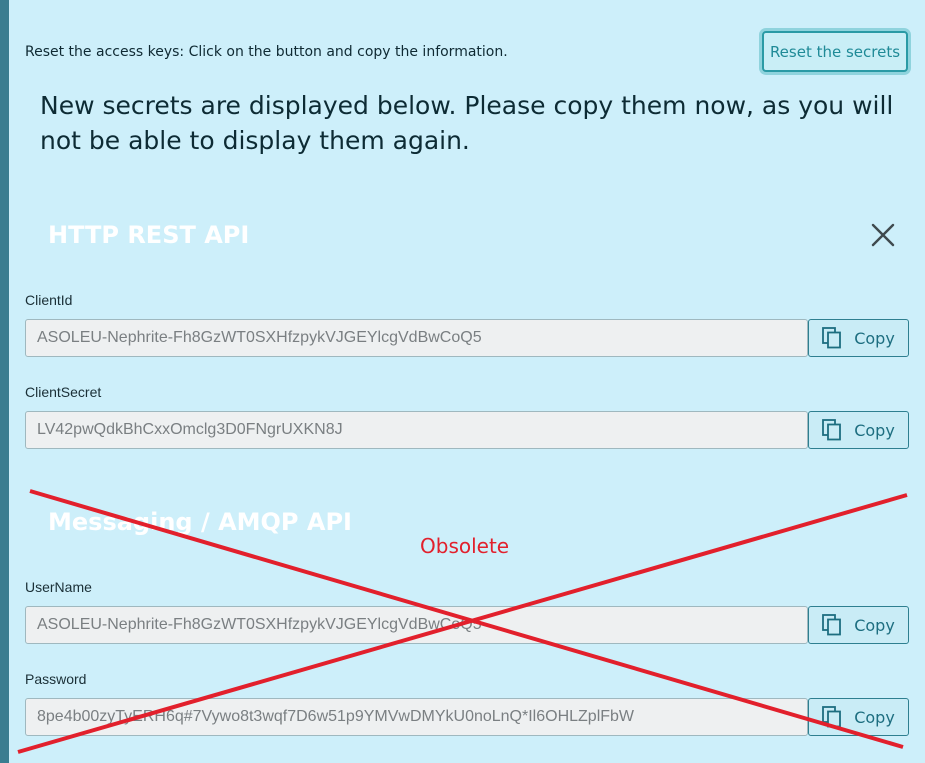 Image resolution: width=925 pixels, height=763 pixels. What do you see at coordinates (58, 587) in the screenshot?
I see `username-label: UserName` at bounding box center [58, 587].